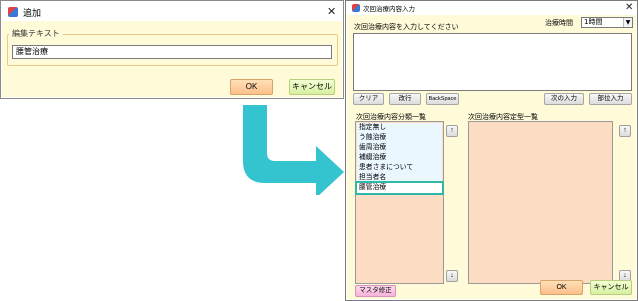 This screenshot has width=638, height=301. Describe the element at coordinates (293, 150) in the screenshot. I see `transition-arrow-icon` at that location.